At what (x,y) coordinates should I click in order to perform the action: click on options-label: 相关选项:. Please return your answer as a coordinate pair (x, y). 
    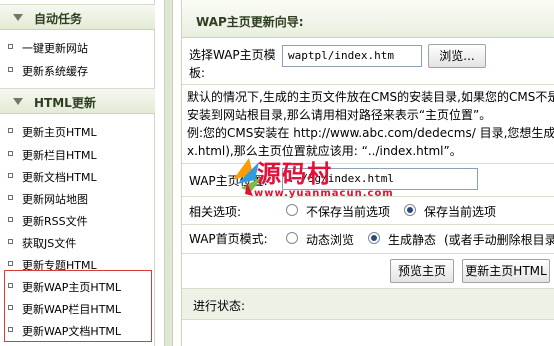
    Looking at the image, I should click on (215, 212).